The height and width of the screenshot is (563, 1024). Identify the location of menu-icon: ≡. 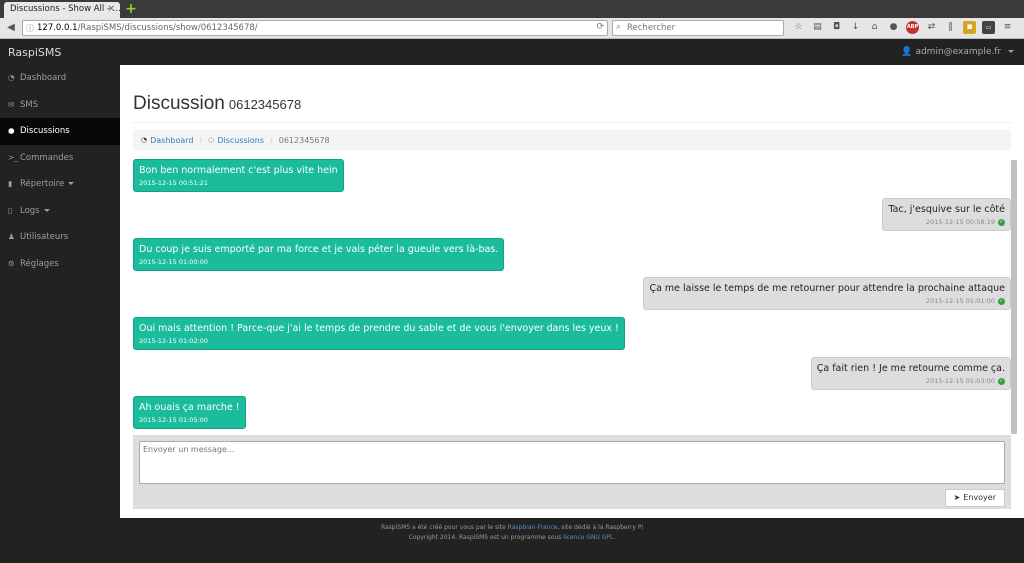
(1007, 27).